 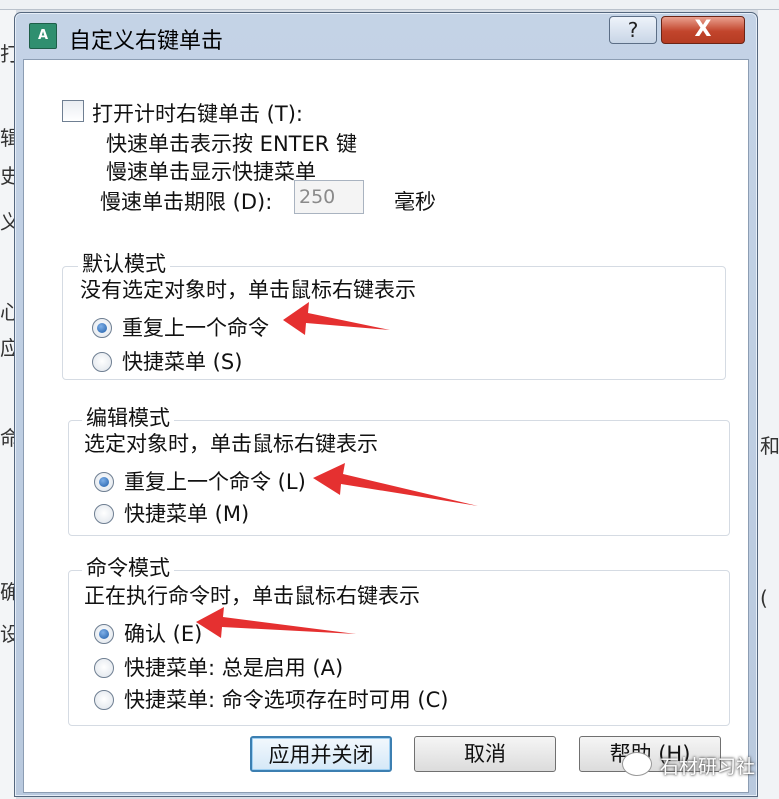 What do you see at coordinates (389, 5) in the screenshot?
I see `background-toolbar-strip` at bounding box center [389, 5].